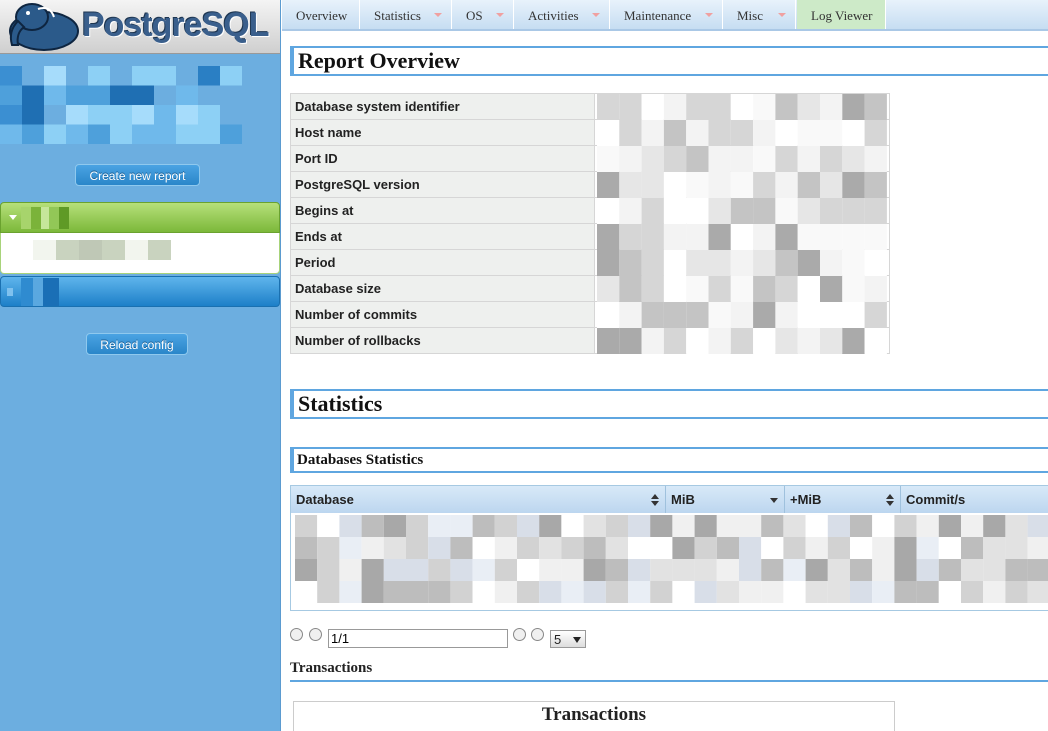  Describe the element at coordinates (750, 15) in the screenshot. I see `tab-label: Misc` at that location.